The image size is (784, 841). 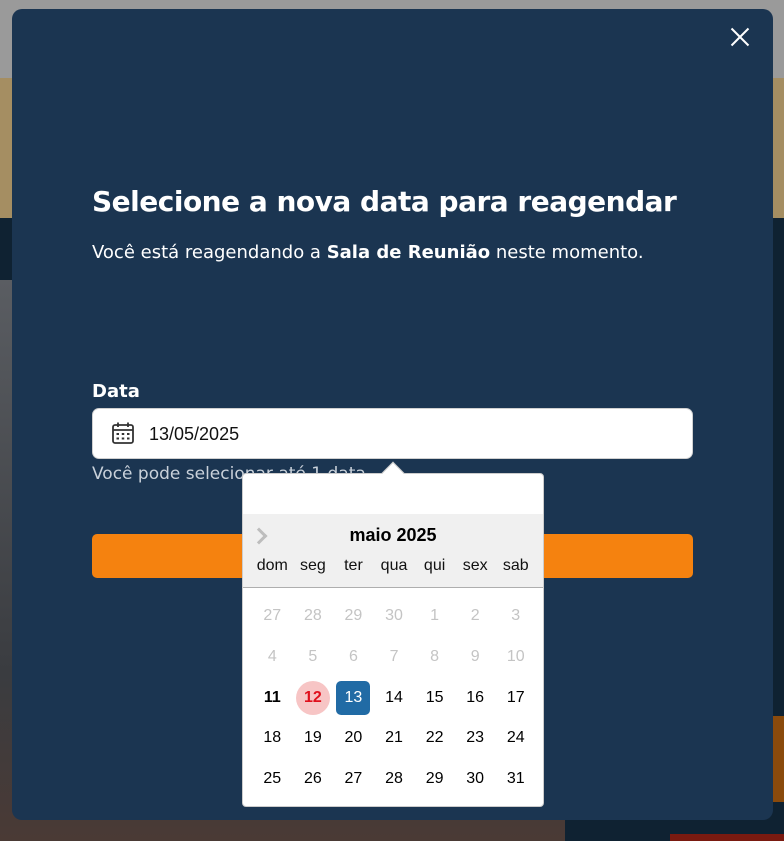 I want to click on calendar-week: 4 5 6 7 8 9 10, so click(x=394, y=660).